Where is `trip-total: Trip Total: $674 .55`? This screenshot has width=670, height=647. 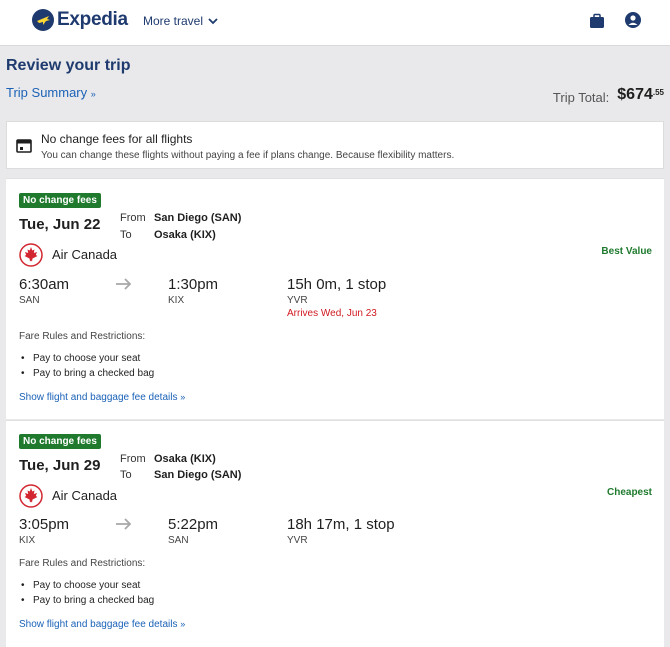
trip-total: Trip Total: $674 .55 is located at coordinates (608, 95).